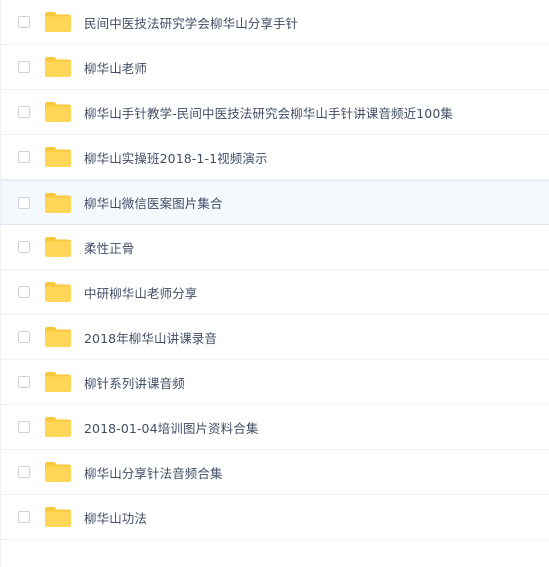 Image resolution: width=549 pixels, height=567 pixels. I want to click on file-list-row: 柳华山微信医案图片集合, so click(275, 202).